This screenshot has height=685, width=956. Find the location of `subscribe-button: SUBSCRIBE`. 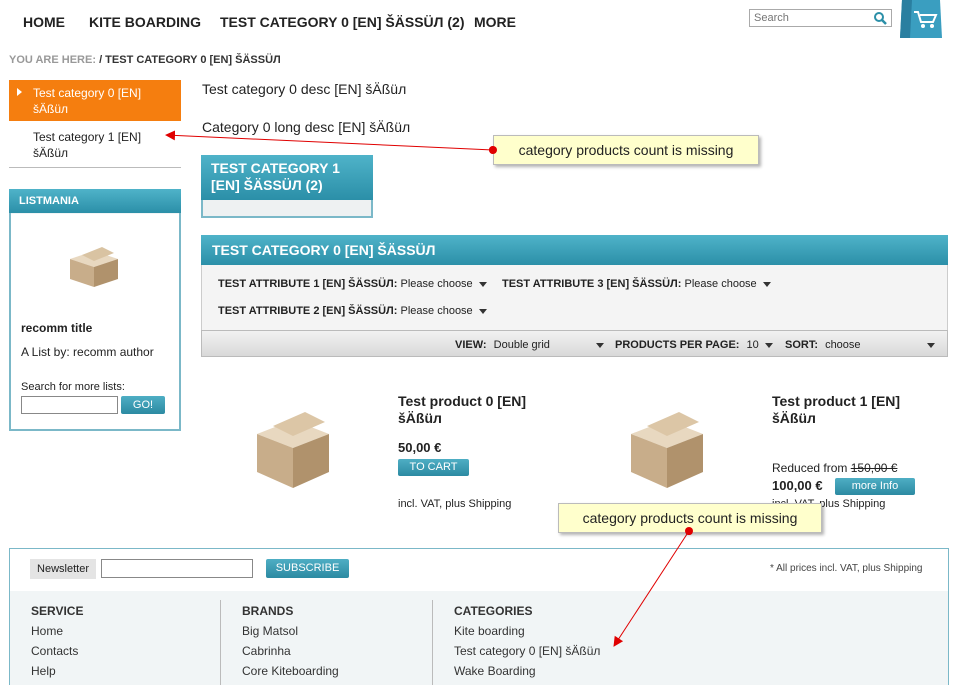

subscribe-button: SUBSCRIBE is located at coordinates (307, 568).